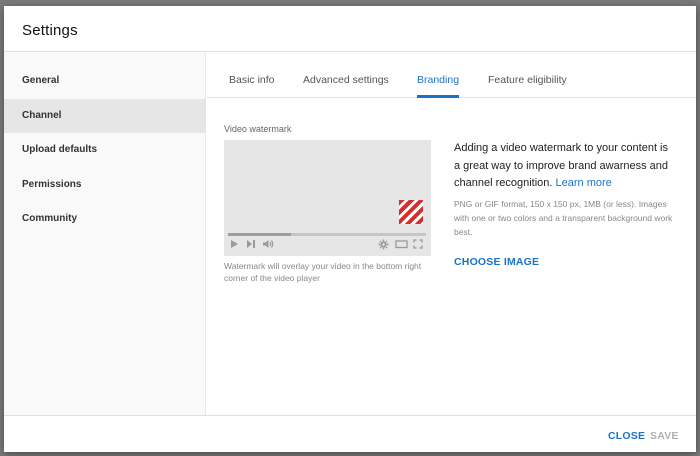 Image resolution: width=700 pixels, height=456 pixels. Describe the element at coordinates (251, 245) in the screenshot. I see `next-icon` at that location.